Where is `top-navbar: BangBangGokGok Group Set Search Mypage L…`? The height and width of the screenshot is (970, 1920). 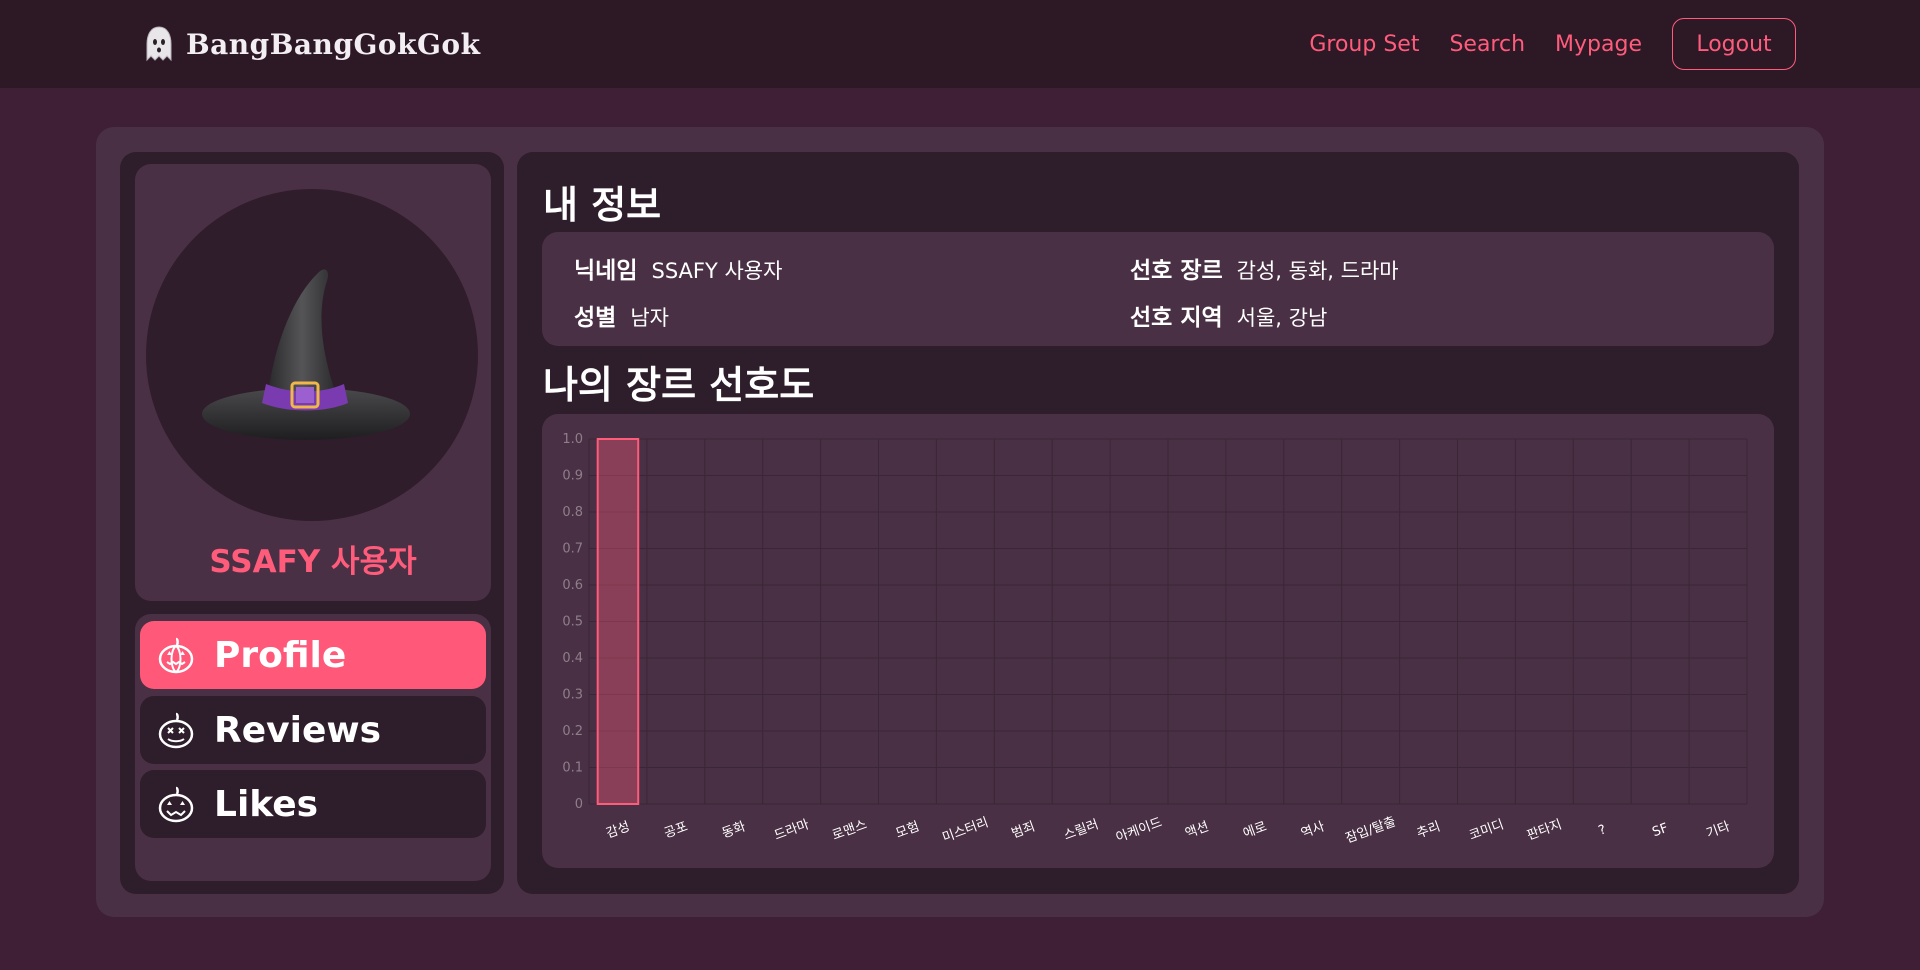 top-navbar: BangBangGokGok Group Set Search Mypage L… is located at coordinates (960, 44).